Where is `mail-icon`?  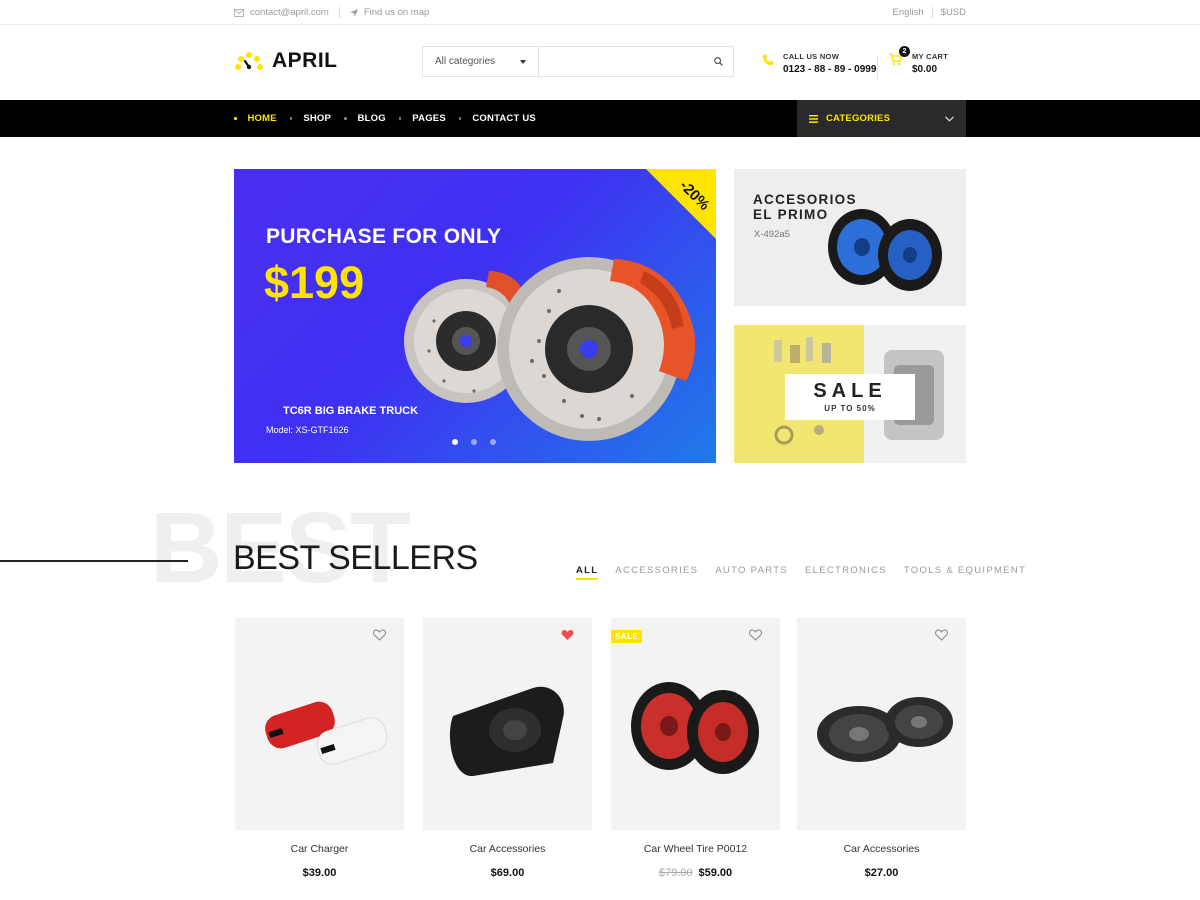
mail-icon is located at coordinates (239, 12).